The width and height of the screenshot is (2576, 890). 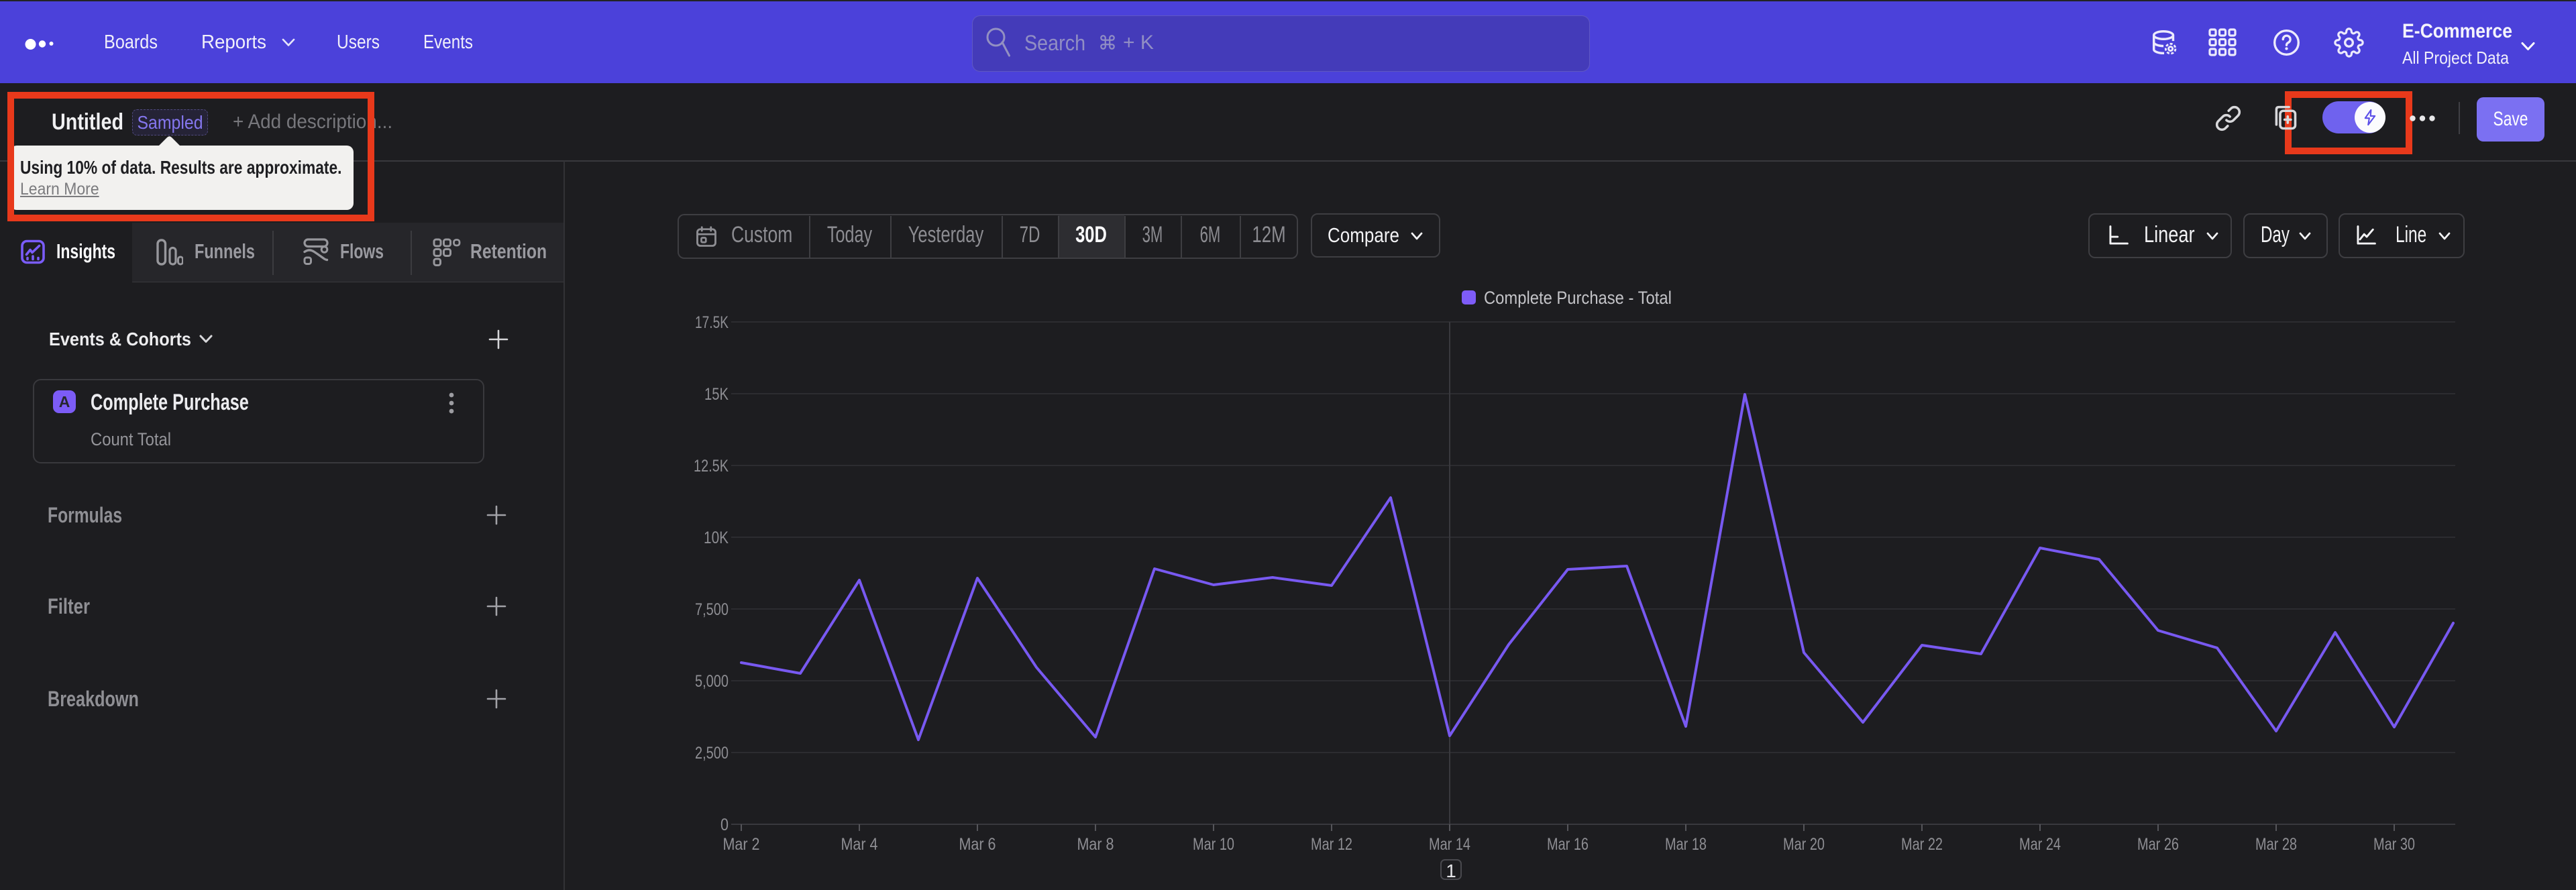 What do you see at coordinates (1686, 844) in the screenshot?
I see `svg-text: Mar 18` at bounding box center [1686, 844].